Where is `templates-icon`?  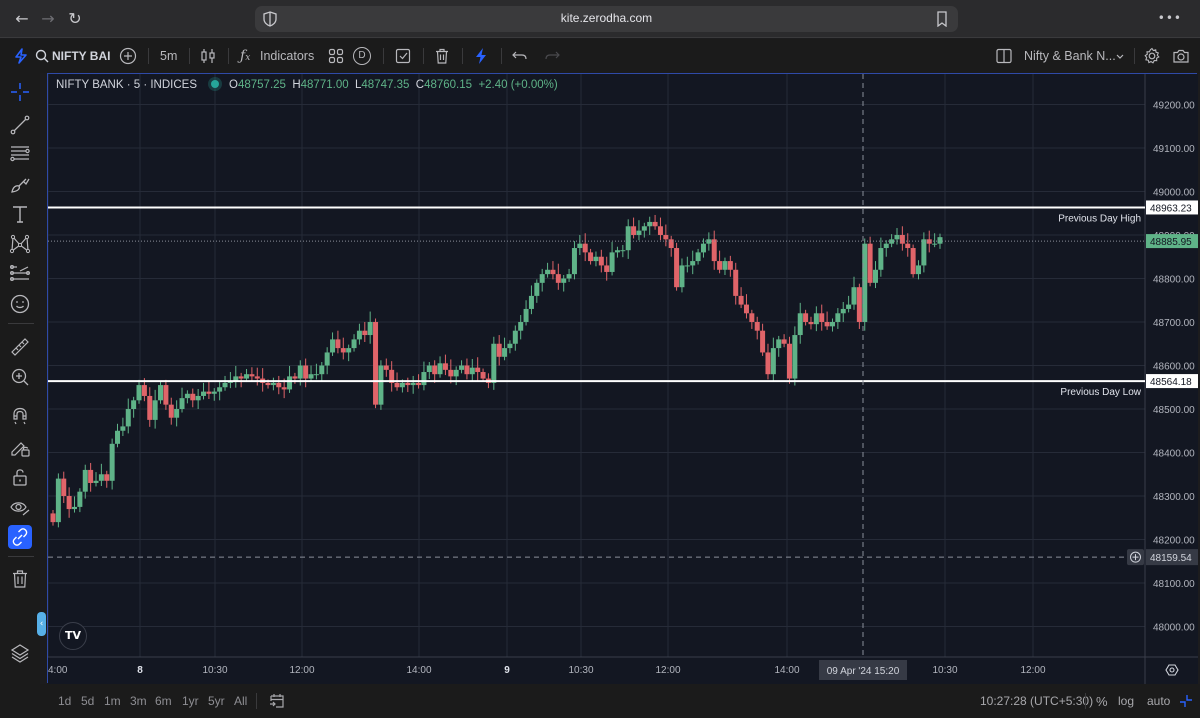
templates-icon is located at coordinates (336, 56).